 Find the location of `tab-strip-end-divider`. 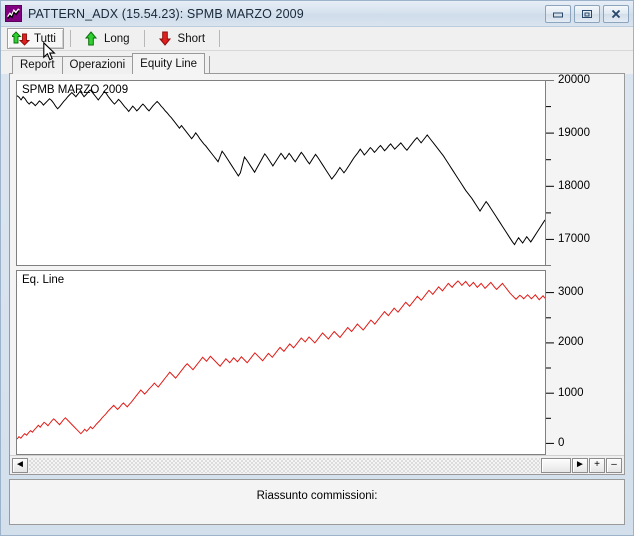

tab-strip-end-divider is located at coordinates (210, 64).